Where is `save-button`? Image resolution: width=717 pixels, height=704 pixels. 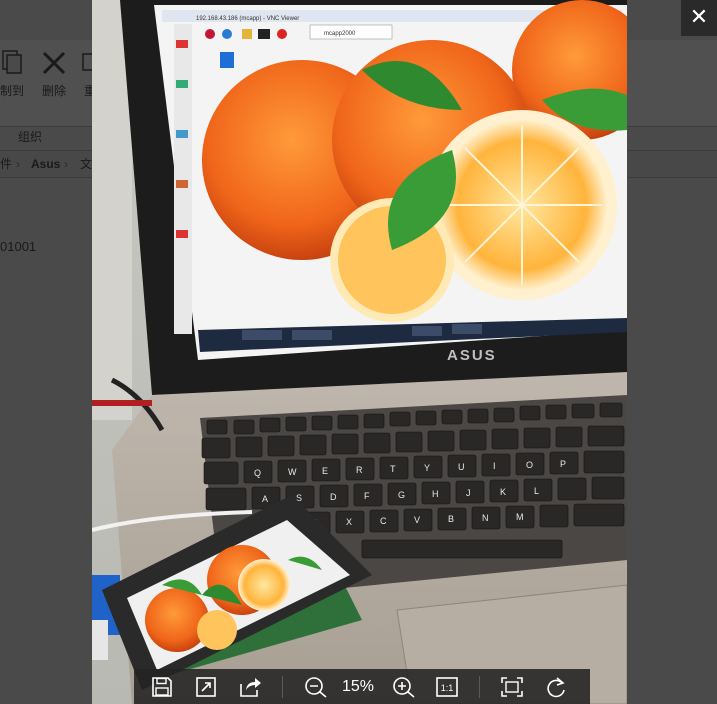 save-button is located at coordinates (162, 687).